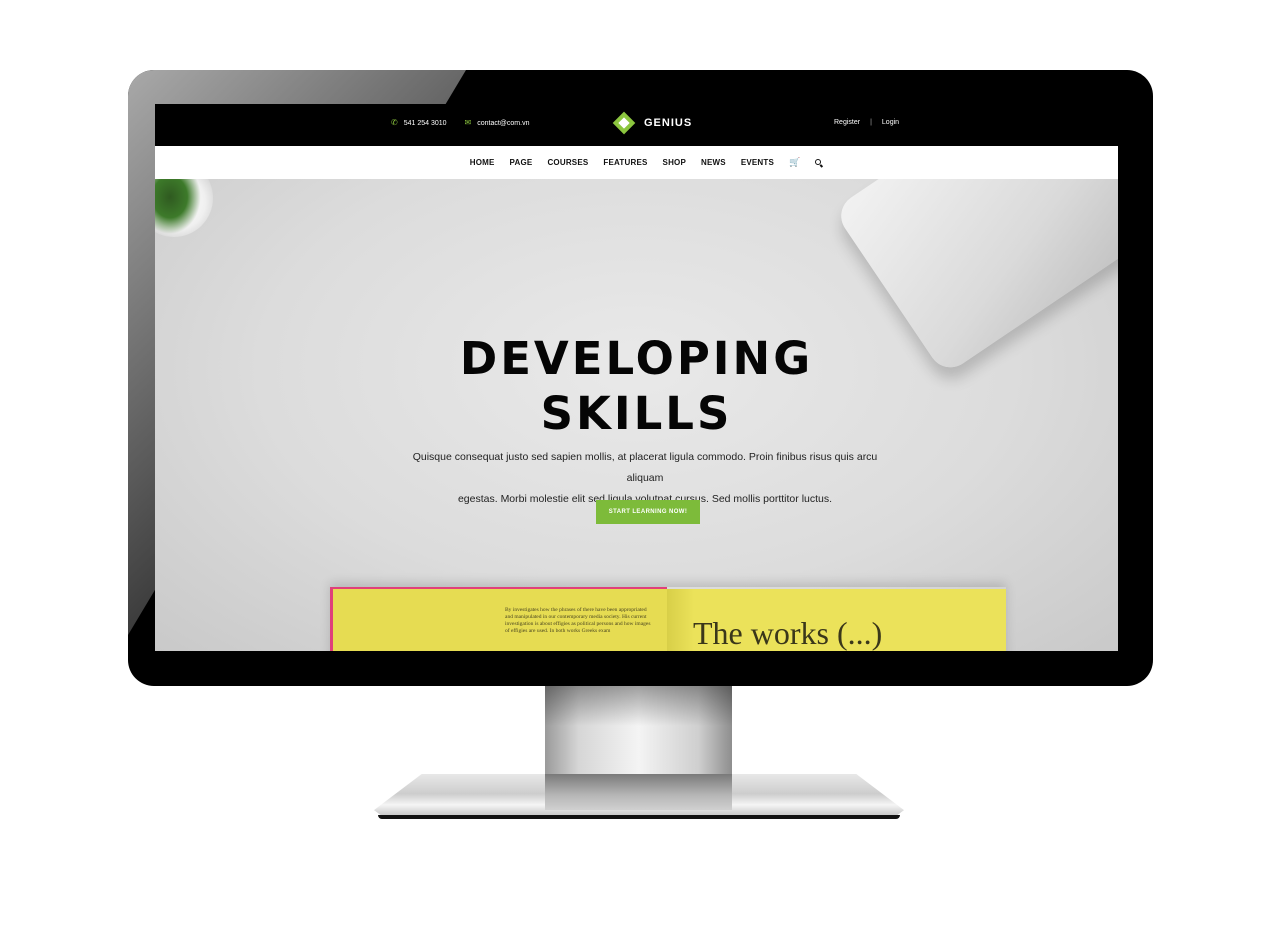 The height and width of the screenshot is (929, 1280). Describe the element at coordinates (394, 122) in the screenshot. I see `phone-icon: ✆` at that location.